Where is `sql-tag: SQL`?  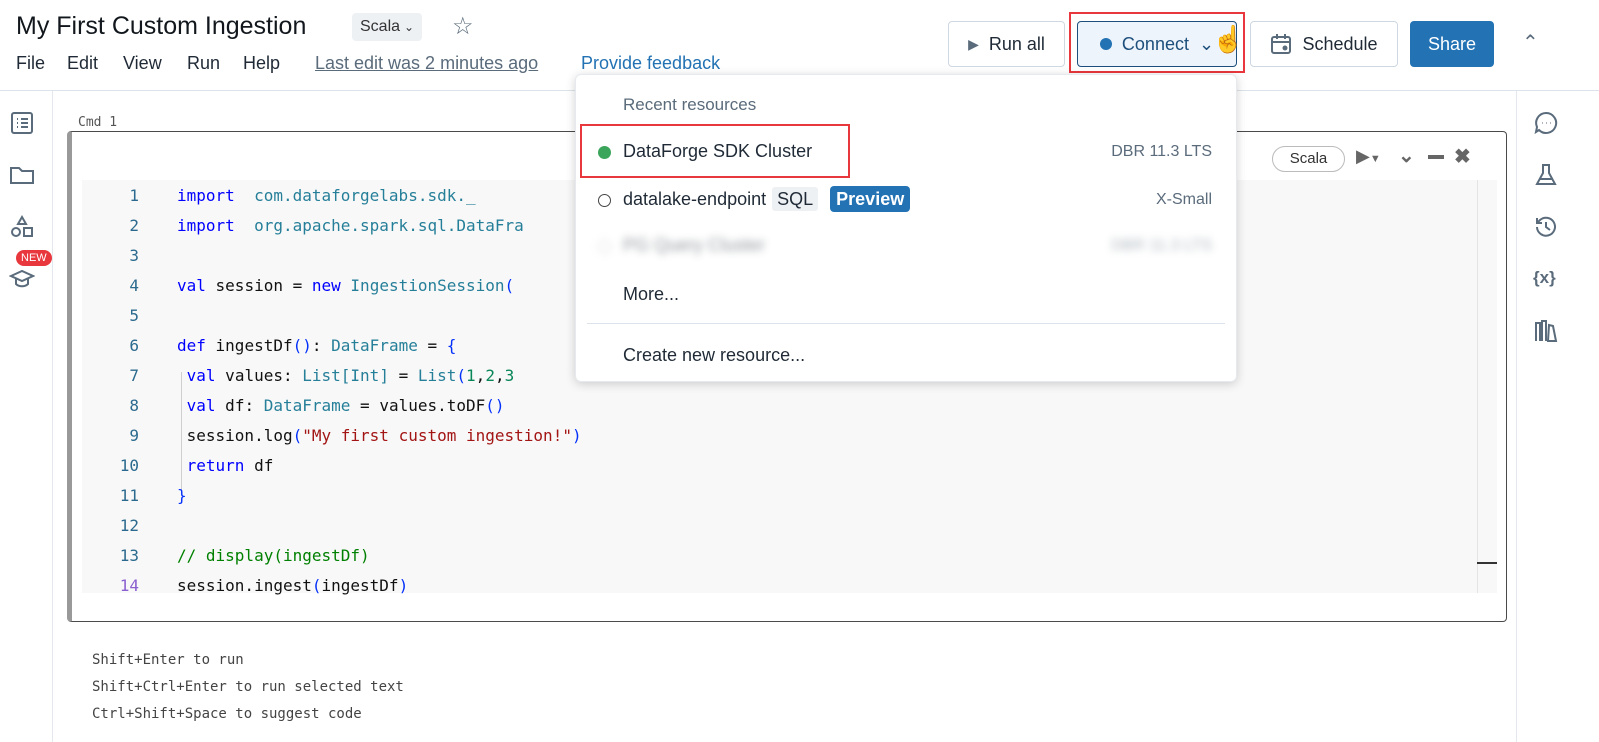 sql-tag: SQL is located at coordinates (795, 199).